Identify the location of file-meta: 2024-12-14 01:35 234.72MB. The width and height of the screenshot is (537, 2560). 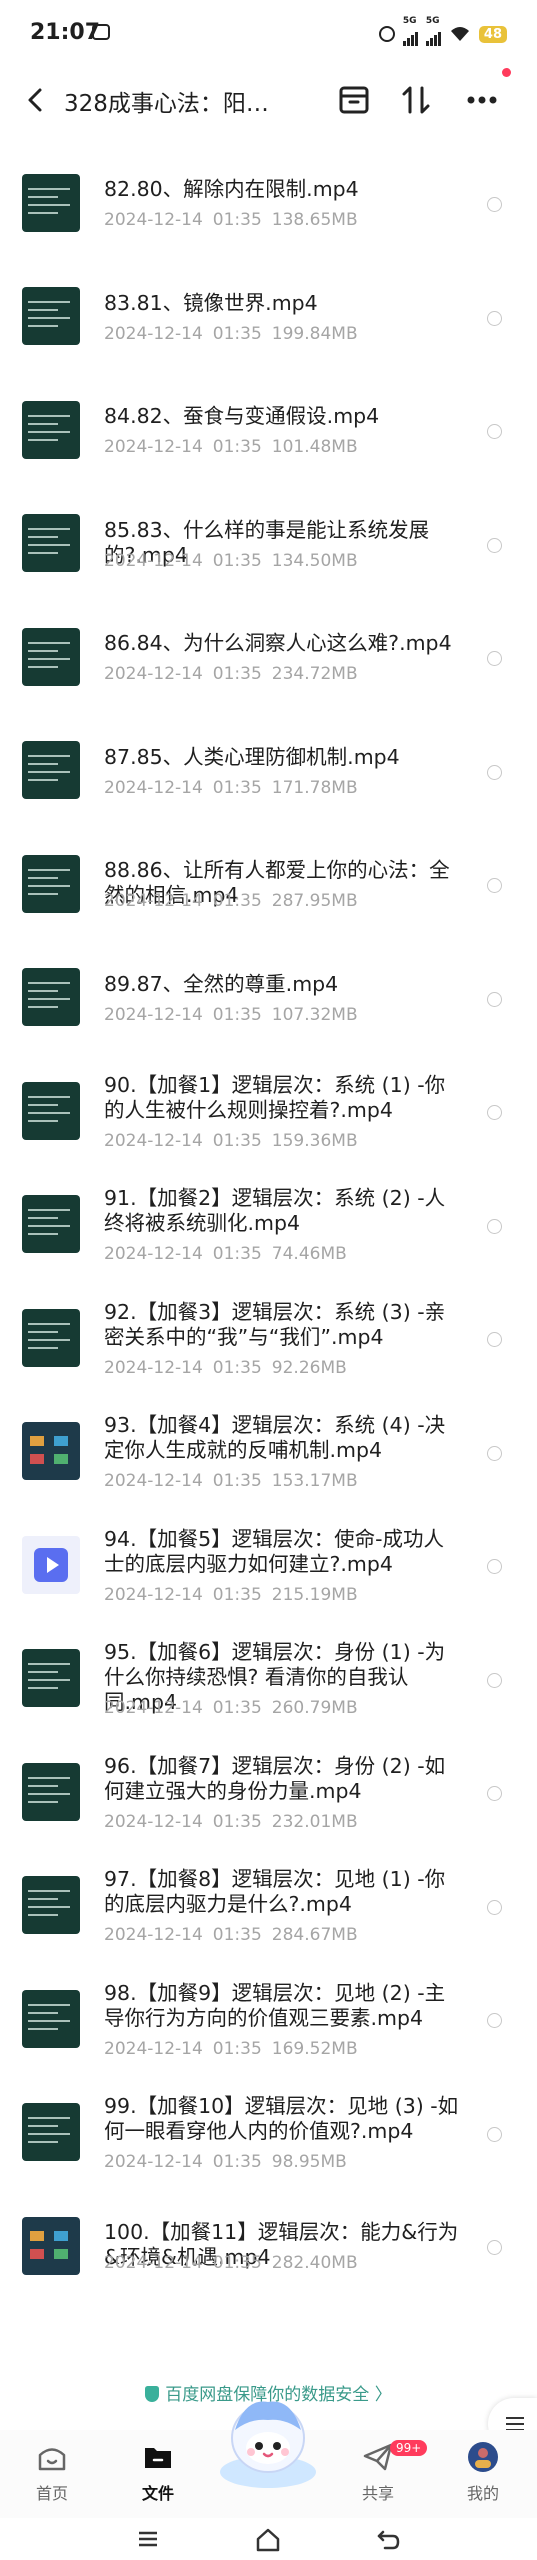
(236, 674).